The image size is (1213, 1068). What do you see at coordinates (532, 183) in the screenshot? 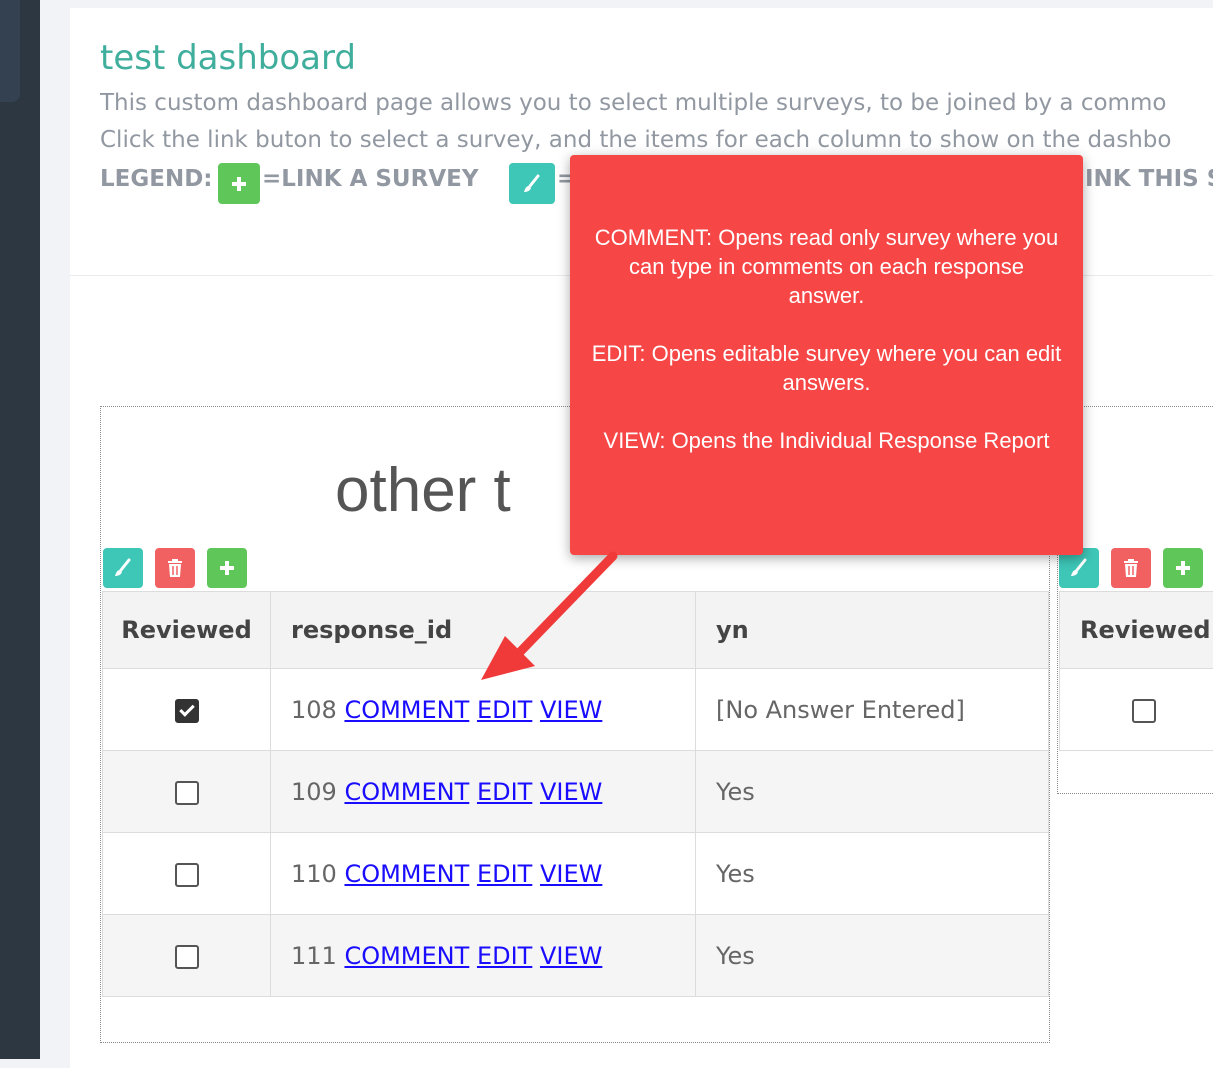
I see `legend-brush-icon` at bounding box center [532, 183].